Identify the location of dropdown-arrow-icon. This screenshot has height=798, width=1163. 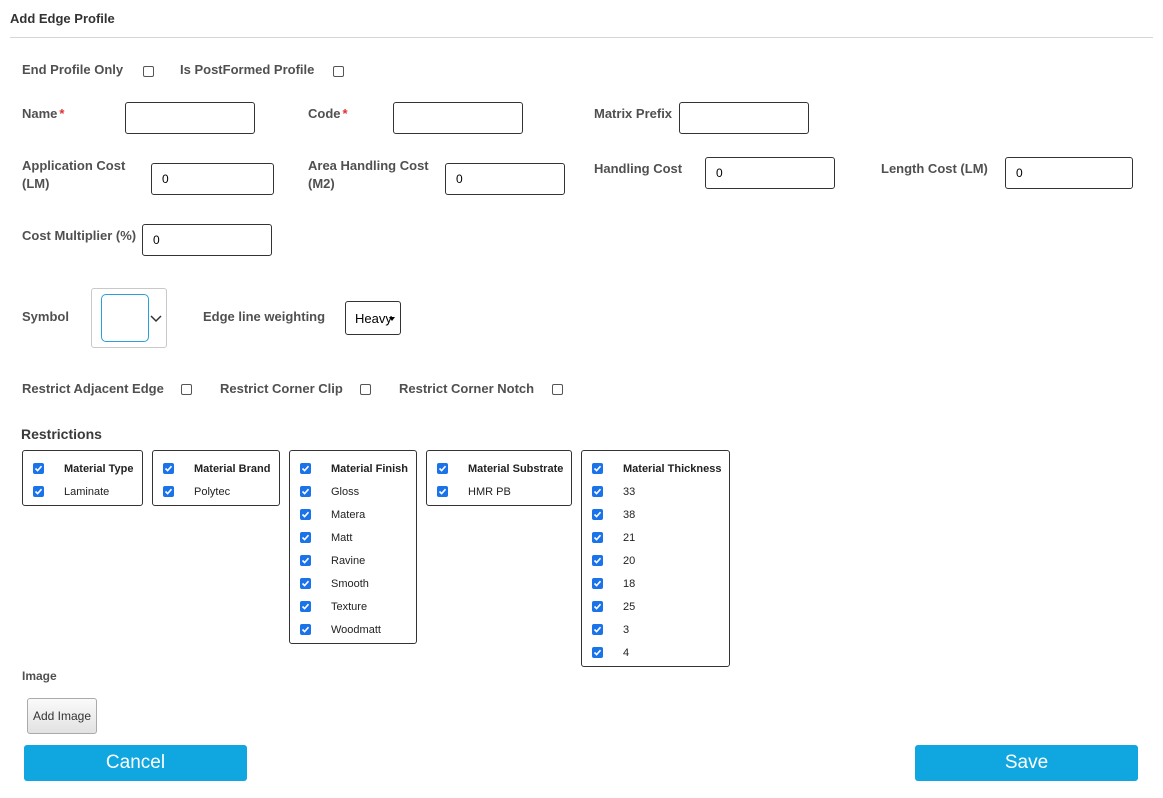
(392, 319).